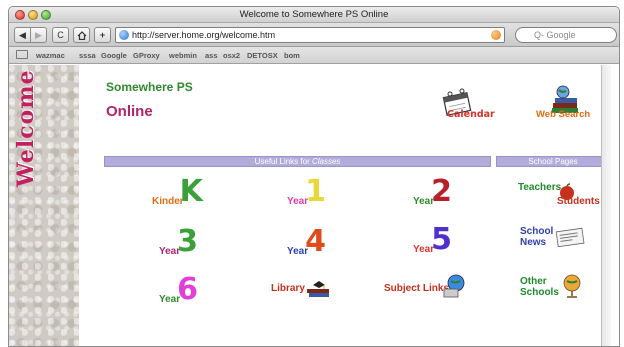 This screenshot has width=624, height=347. I want to click on home-button, so click(81, 35).